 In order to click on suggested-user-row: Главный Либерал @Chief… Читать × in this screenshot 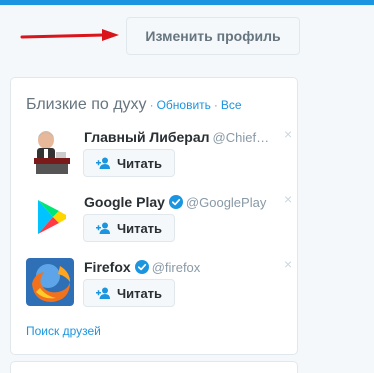, I will do `click(159, 156)`.